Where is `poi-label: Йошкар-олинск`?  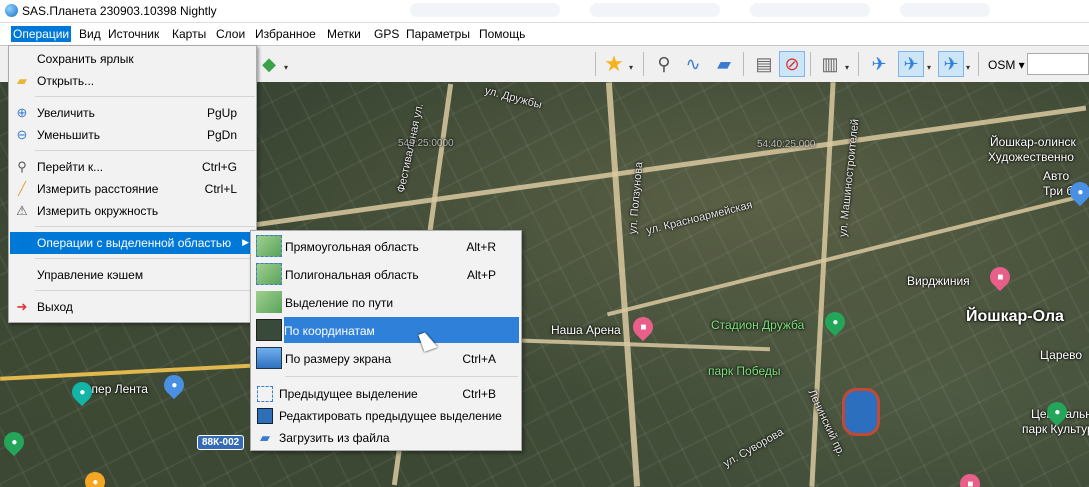
poi-label: Йошкар-олинск is located at coordinates (1033, 142).